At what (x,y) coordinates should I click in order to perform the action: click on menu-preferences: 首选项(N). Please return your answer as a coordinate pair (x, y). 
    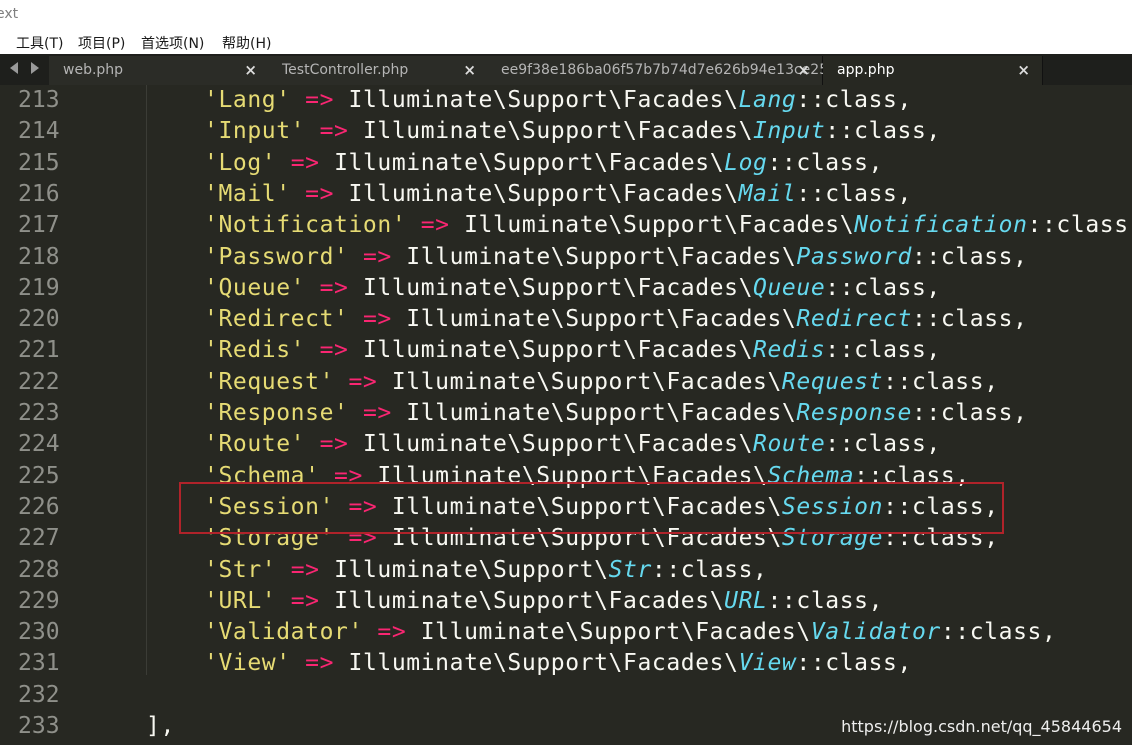
    Looking at the image, I should click on (172, 43).